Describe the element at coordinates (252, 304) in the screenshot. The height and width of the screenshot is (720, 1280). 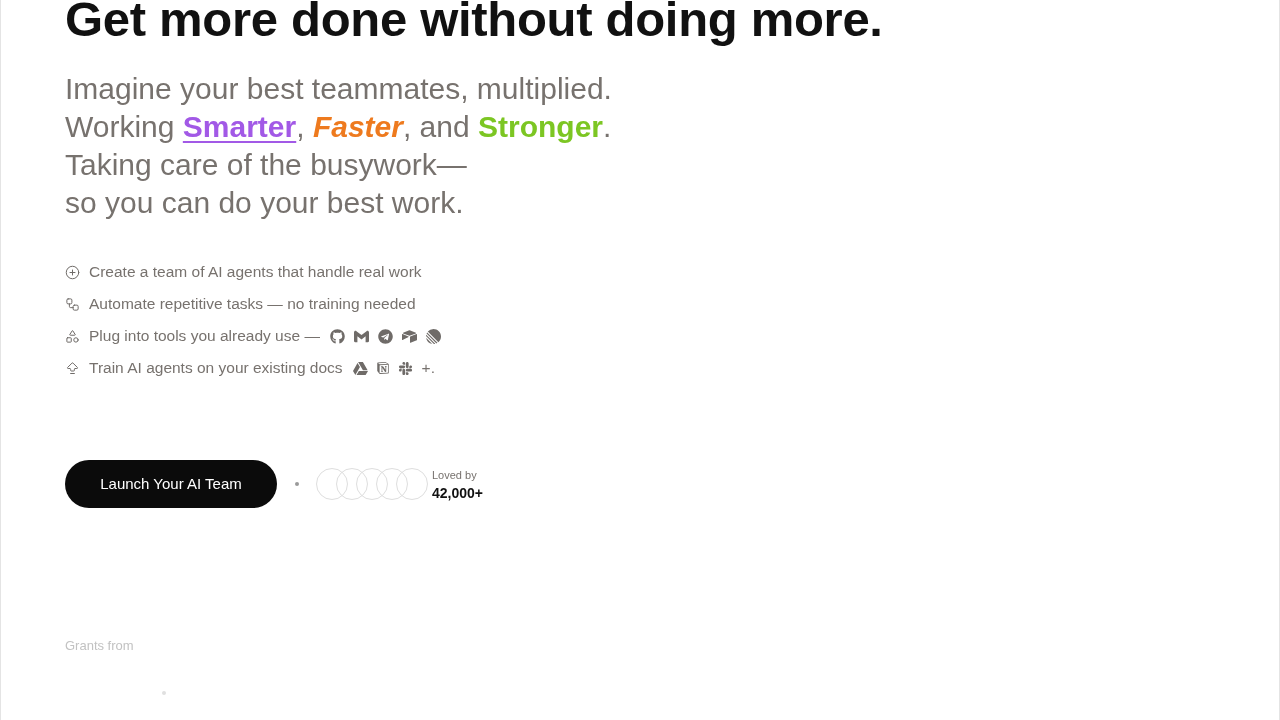
I see `feature-text: Automate repetitive tasks — no training needed` at that location.